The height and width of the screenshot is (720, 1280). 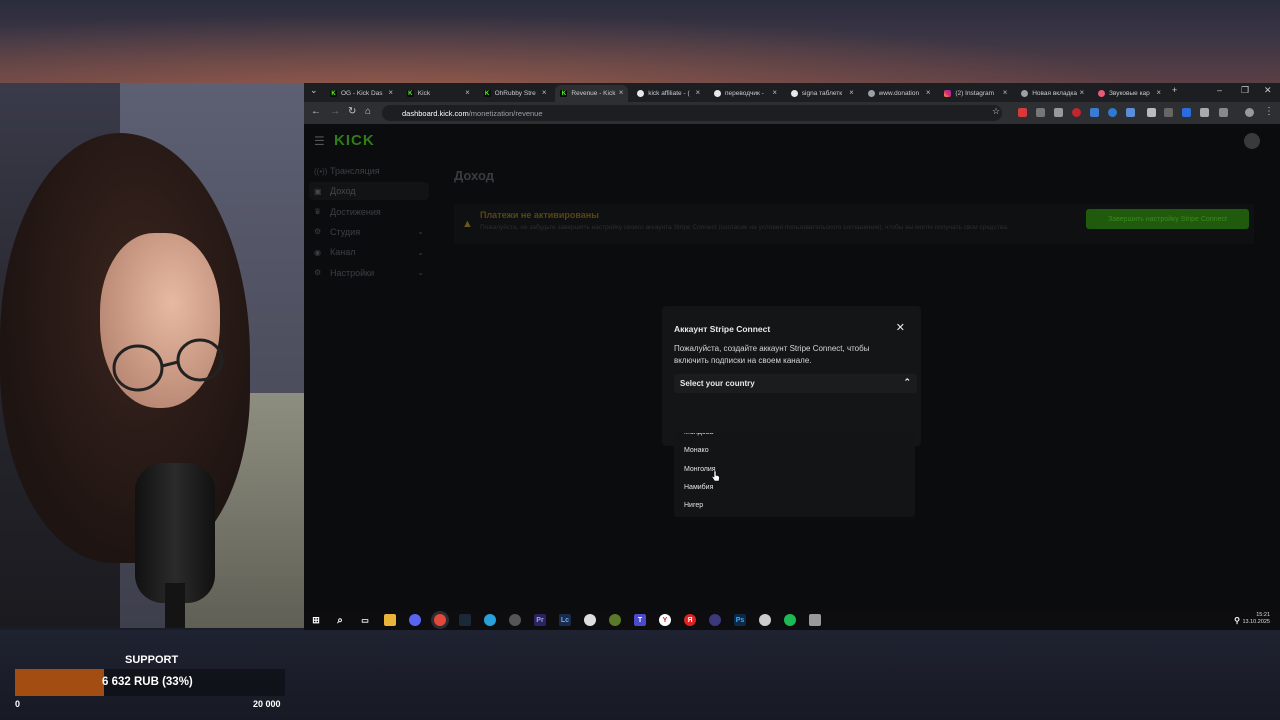 I want to click on hamburger-icon: ☰, so click(x=319, y=141).